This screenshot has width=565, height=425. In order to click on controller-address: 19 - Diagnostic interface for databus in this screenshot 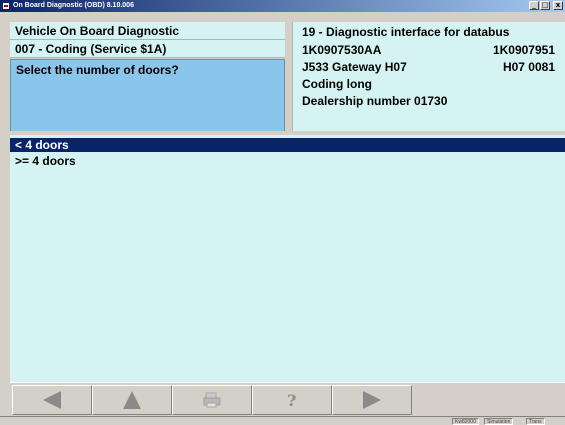, I will do `click(406, 32)`.